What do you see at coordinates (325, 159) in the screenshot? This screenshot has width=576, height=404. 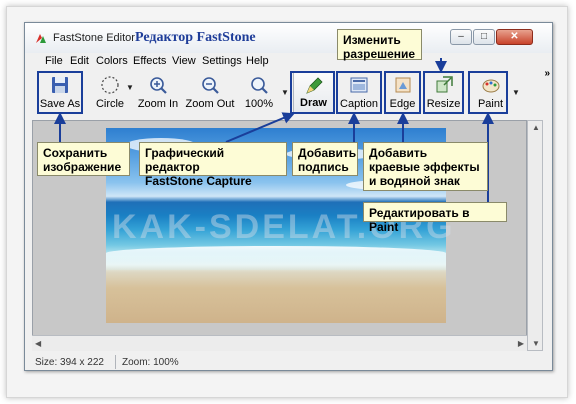 I see `callout-add-caption: Добавить подпись` at bounding box center [325, 159].